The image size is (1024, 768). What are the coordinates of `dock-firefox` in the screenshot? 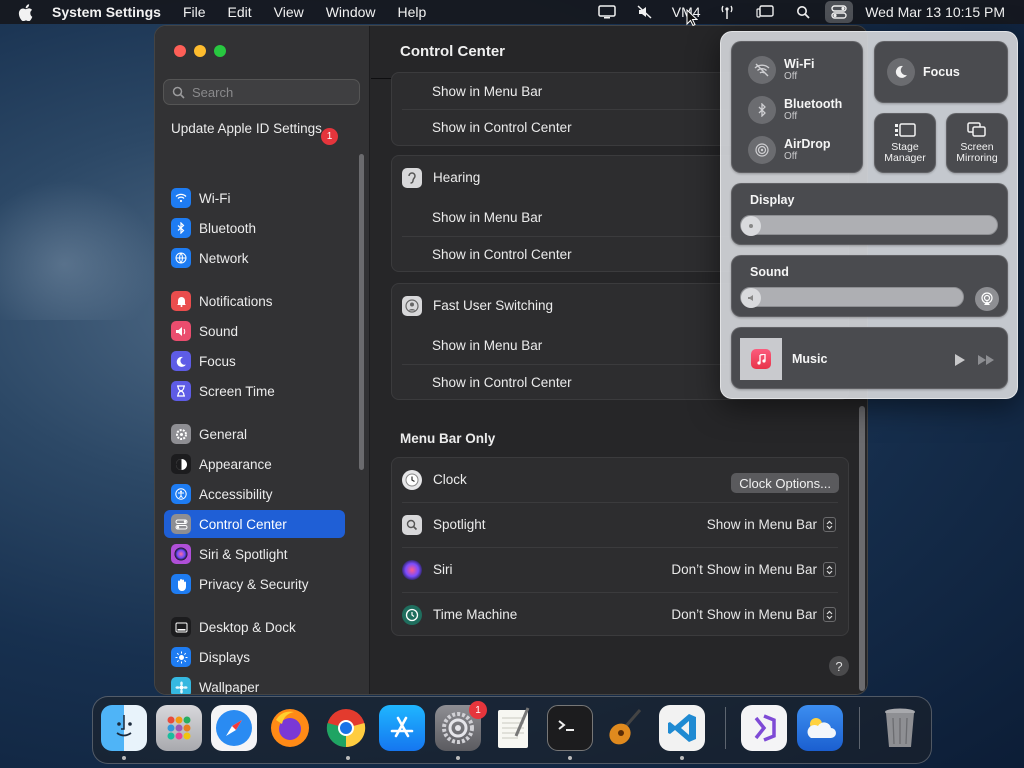 It's located at (290, 728).